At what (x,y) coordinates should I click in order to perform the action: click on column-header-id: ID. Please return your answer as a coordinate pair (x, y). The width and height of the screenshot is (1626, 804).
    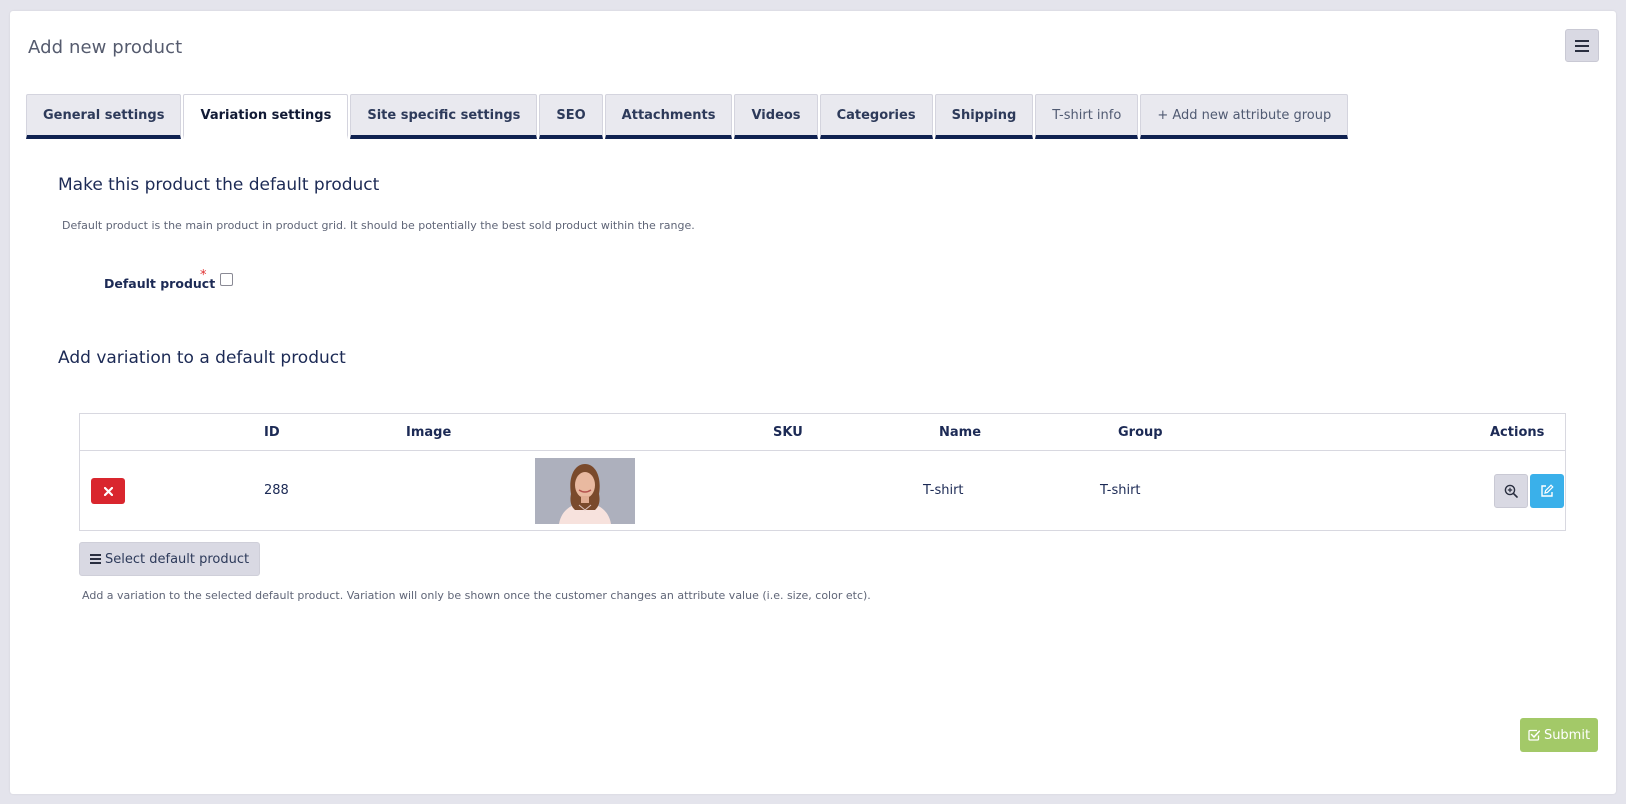
    Looking at the image, I should click on (272, 432).